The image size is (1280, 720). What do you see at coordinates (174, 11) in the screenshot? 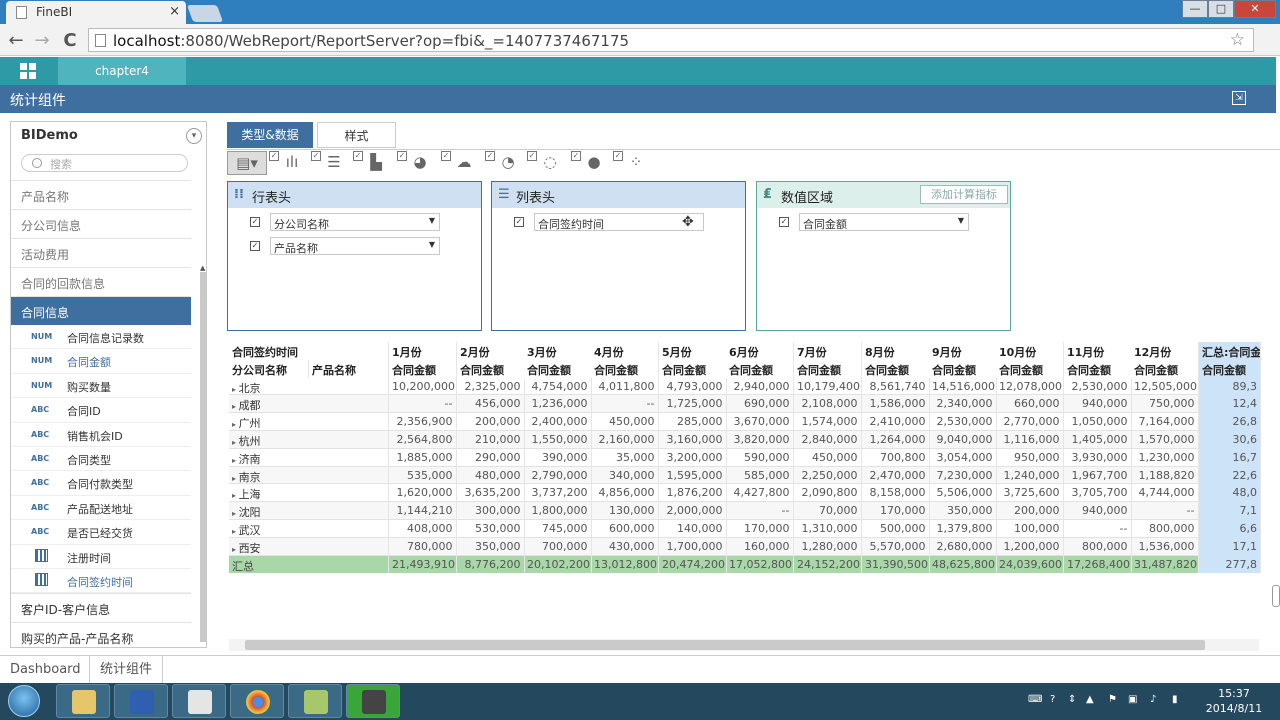
I see `tab-close-icon: ×` at bounding box center [174, 11].